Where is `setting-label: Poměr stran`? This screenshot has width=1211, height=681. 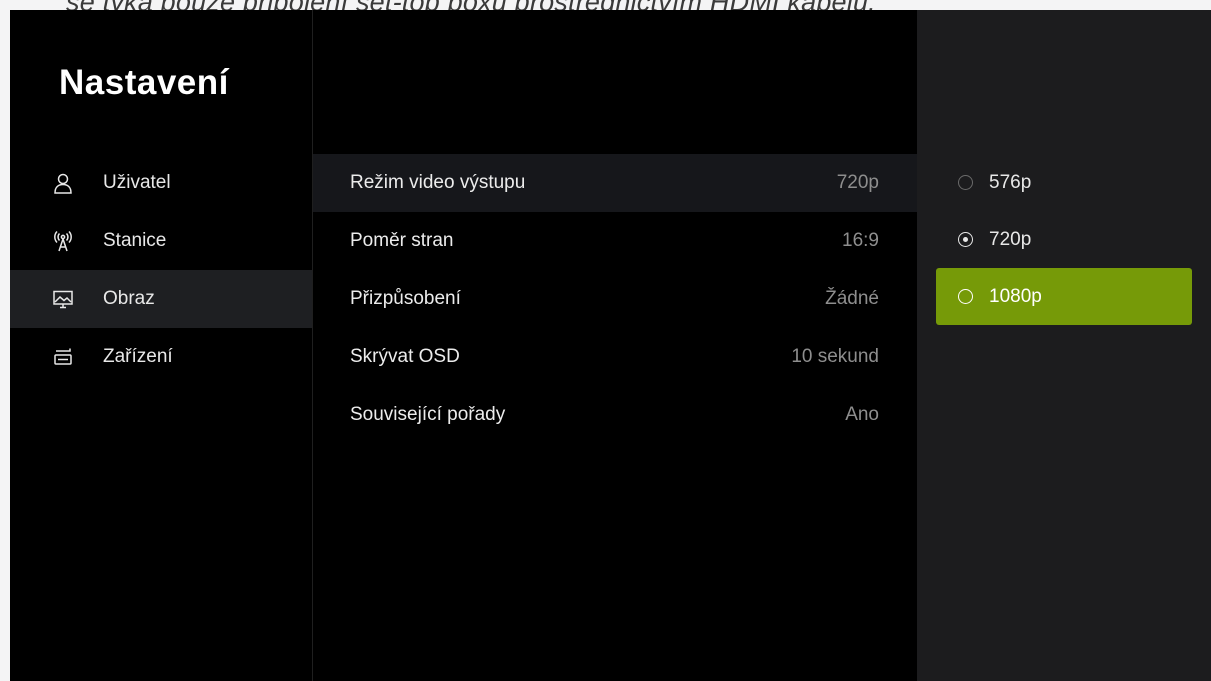
setting-label: Poměr stran is located at coordinates (402, 240).